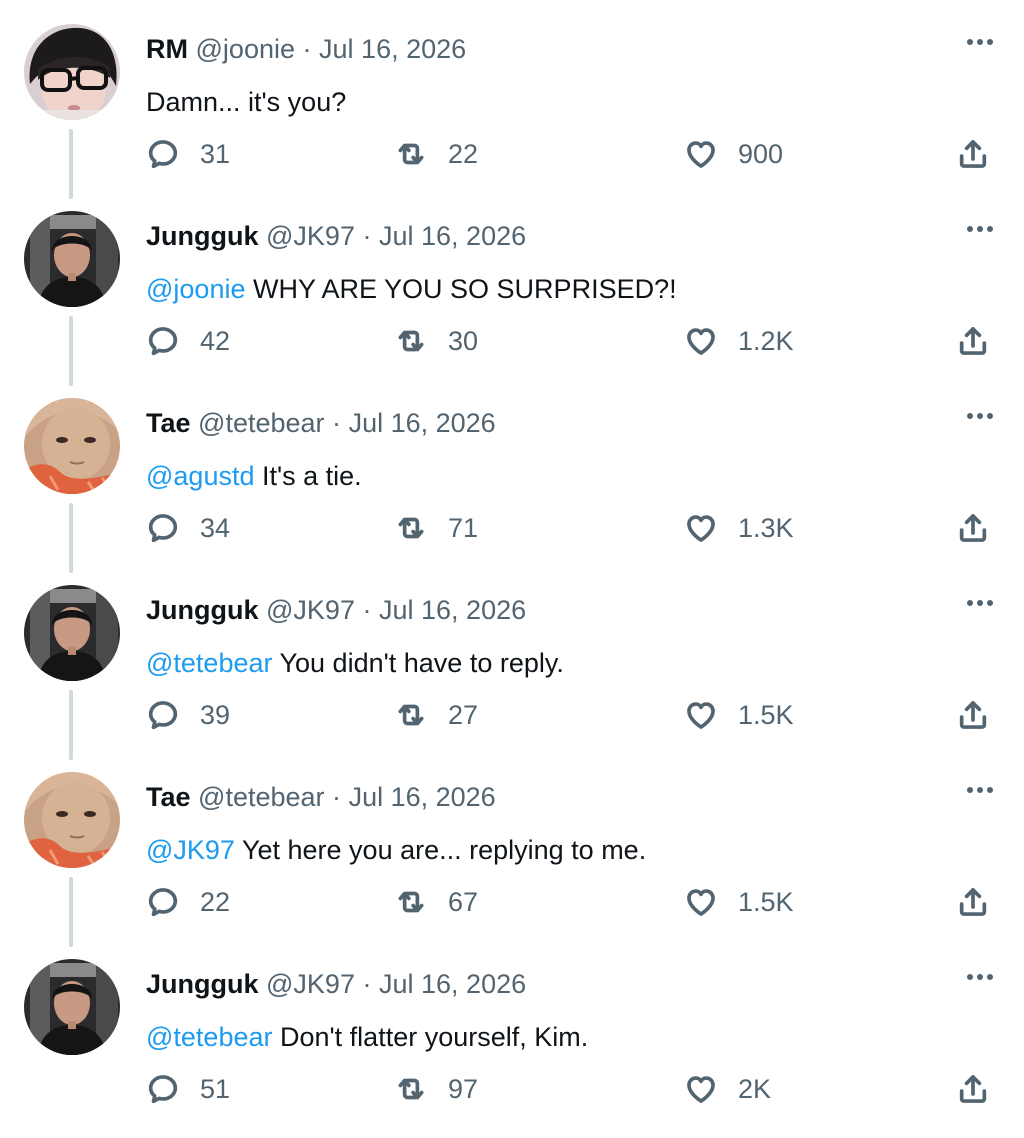 The height and width of the screenshot is (1138, 1024). Describe the element at coordinates (188, 341) in the screenshot. I see `reply-button: 42` at that location.